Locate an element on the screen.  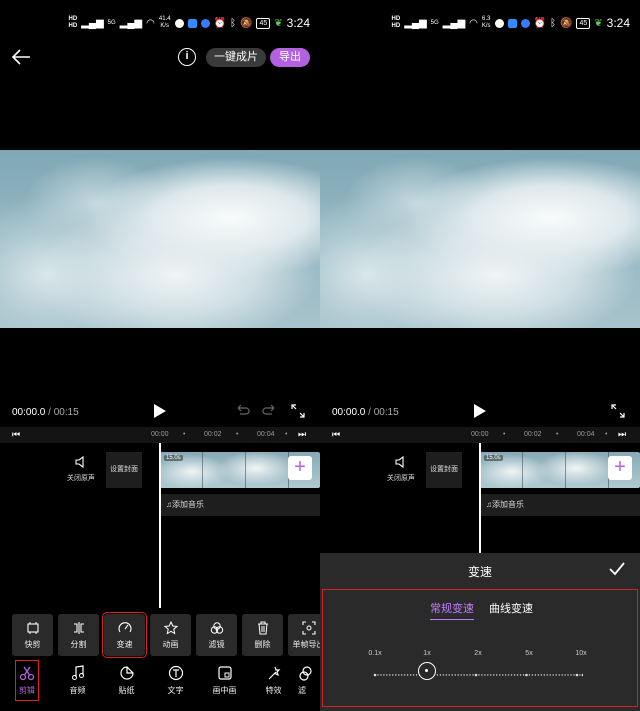
tab-curve-speed: 曲线变速 is located at coordinates (511, 608).